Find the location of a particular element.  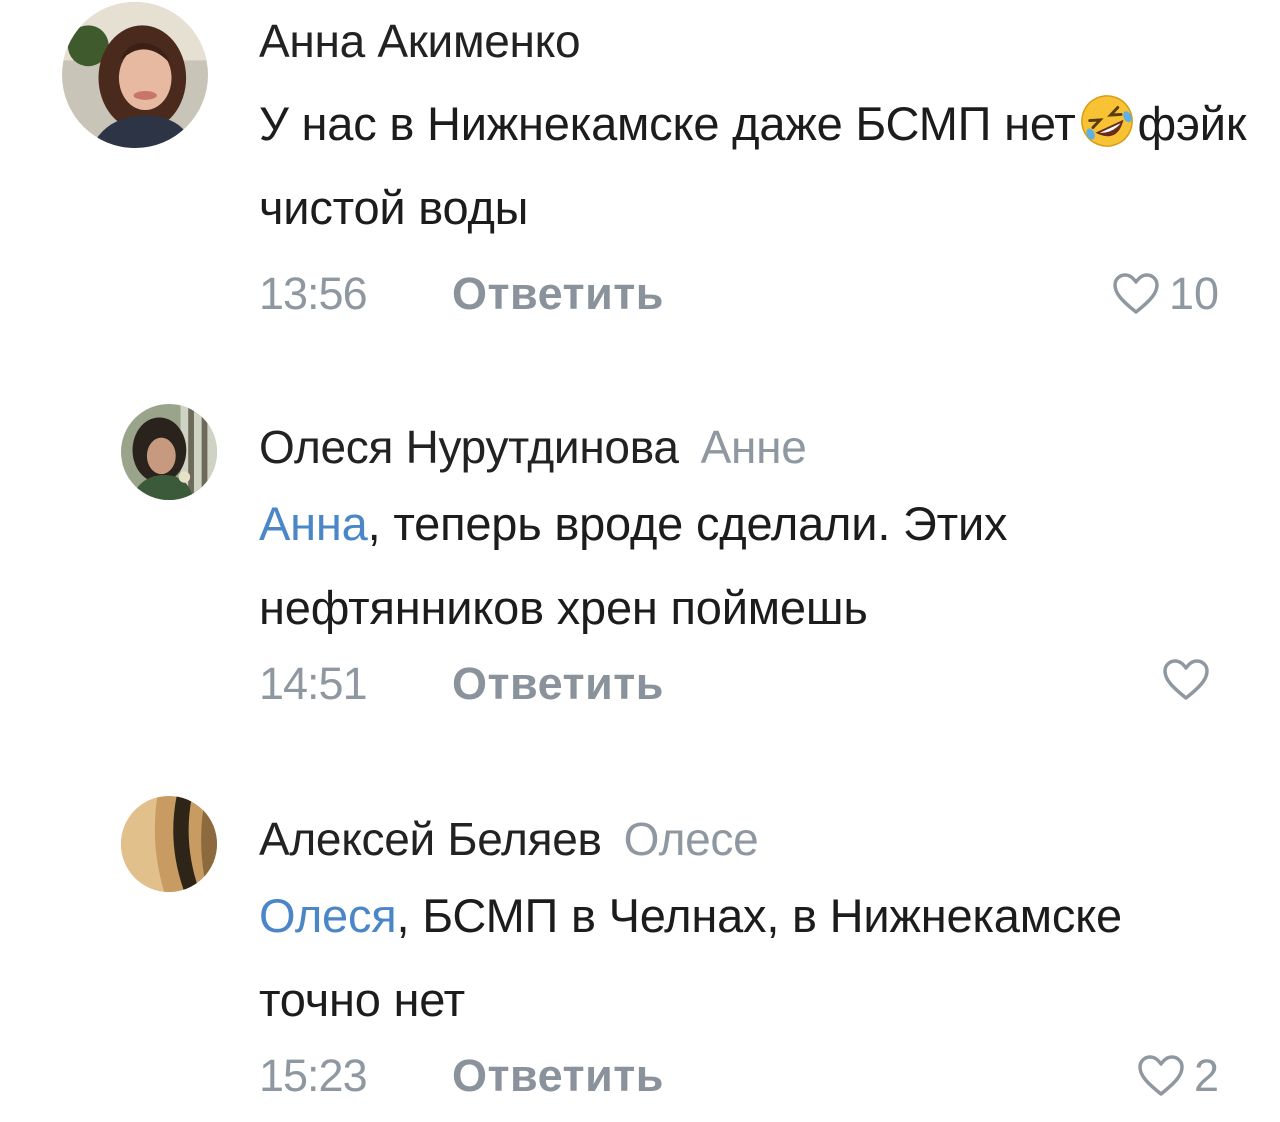

mention-link: Анна is located at coordinates (313, 523).